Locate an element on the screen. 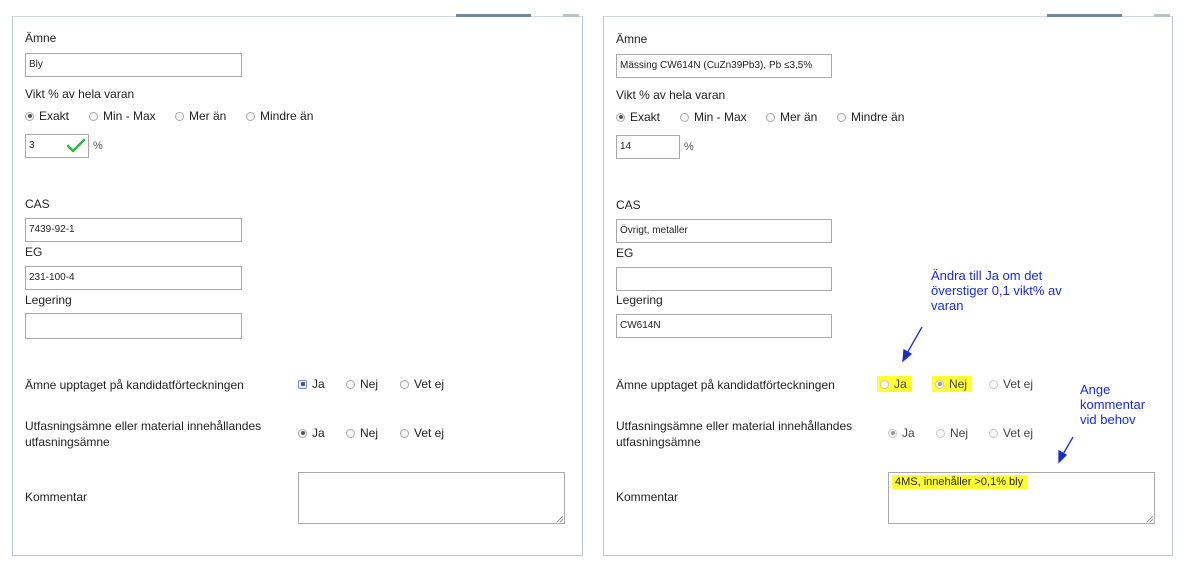 This screenshot has width=1184, height=574. annotation-arrows is located at coordinates (988, 395).